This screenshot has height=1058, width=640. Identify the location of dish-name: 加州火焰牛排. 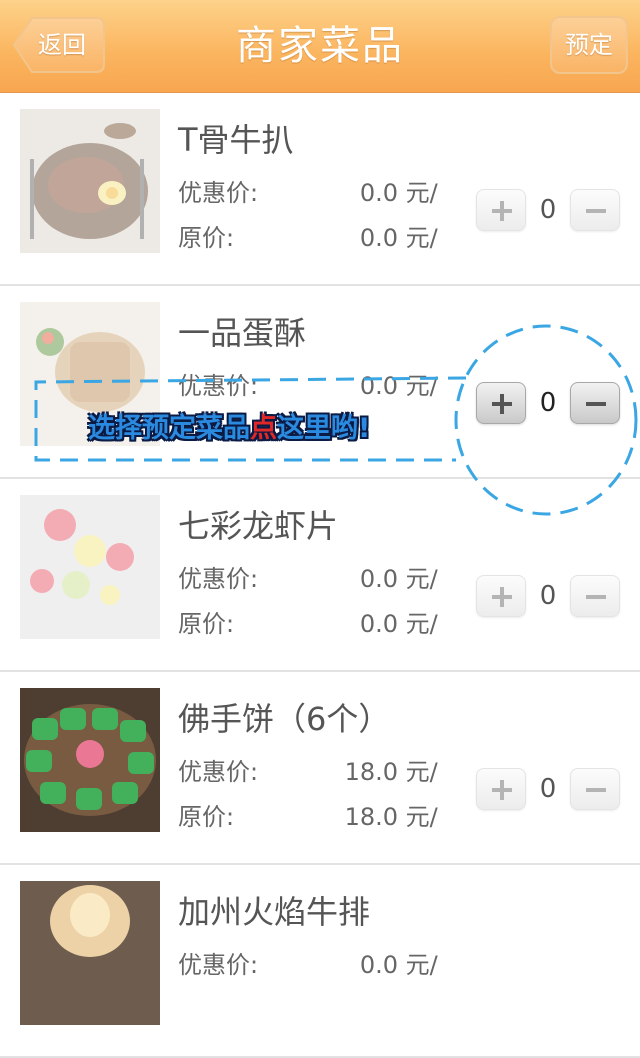
(274, 912).